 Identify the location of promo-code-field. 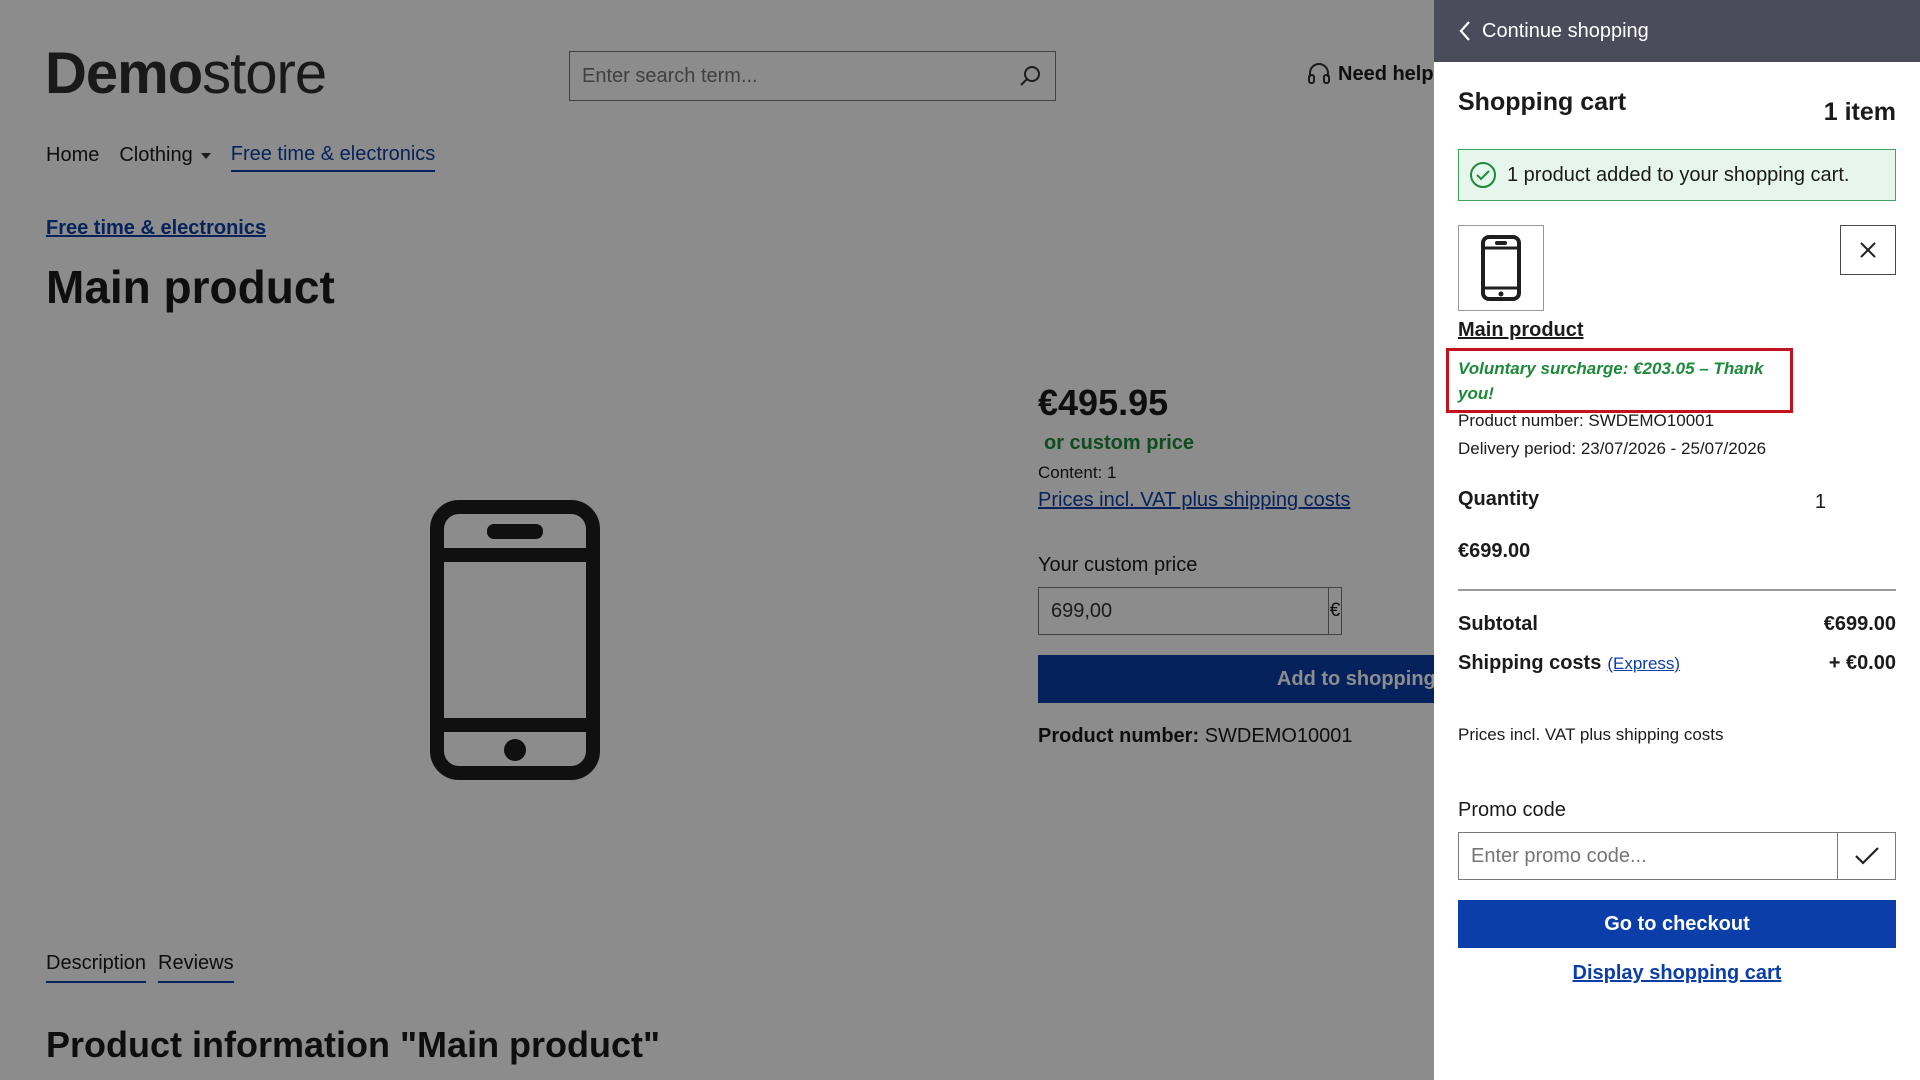
(1677, 856).